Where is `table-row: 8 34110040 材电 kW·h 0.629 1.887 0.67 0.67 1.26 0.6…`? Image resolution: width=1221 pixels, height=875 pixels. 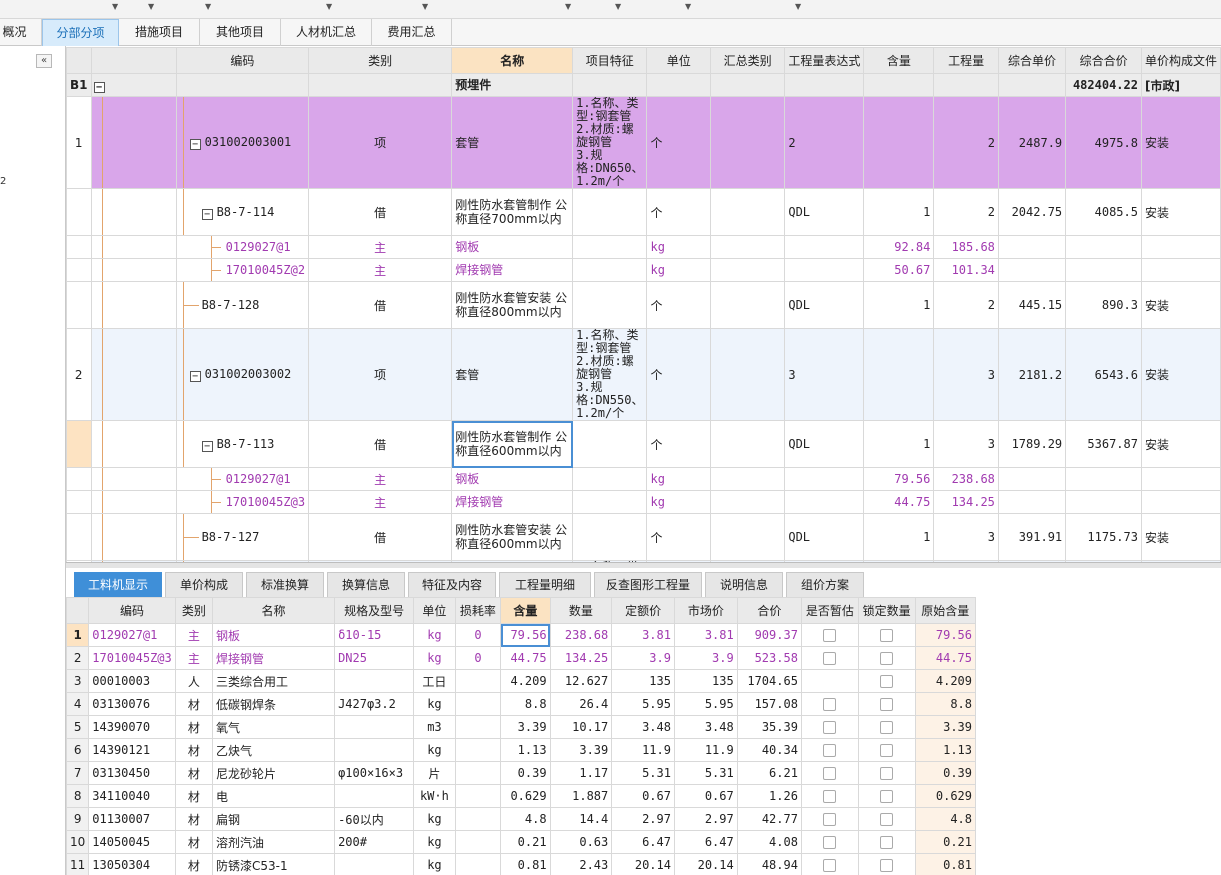 table-row: 8 34110040 材电 kW·h 0.629 1.887 0.67 0.67 1.26 0.6… is located at coordinates (521, 796).